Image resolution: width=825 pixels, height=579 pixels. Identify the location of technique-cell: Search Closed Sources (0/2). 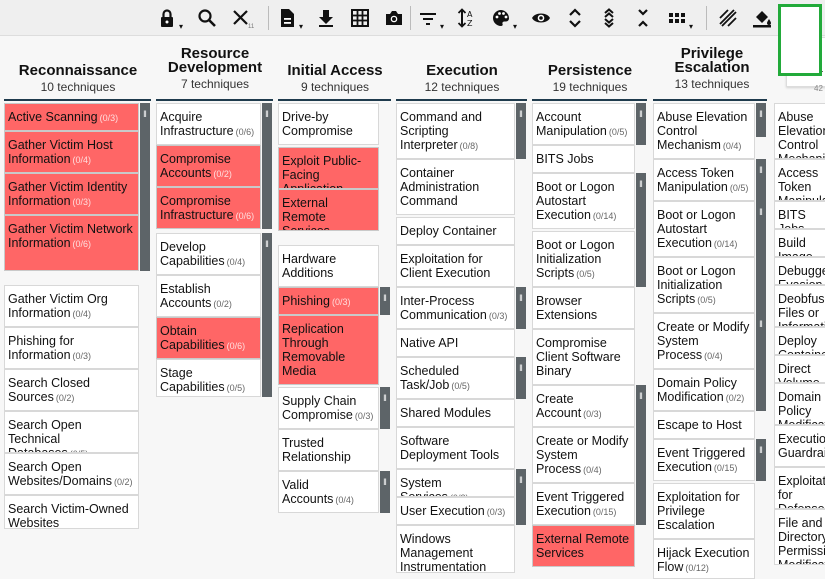
(71, 390).